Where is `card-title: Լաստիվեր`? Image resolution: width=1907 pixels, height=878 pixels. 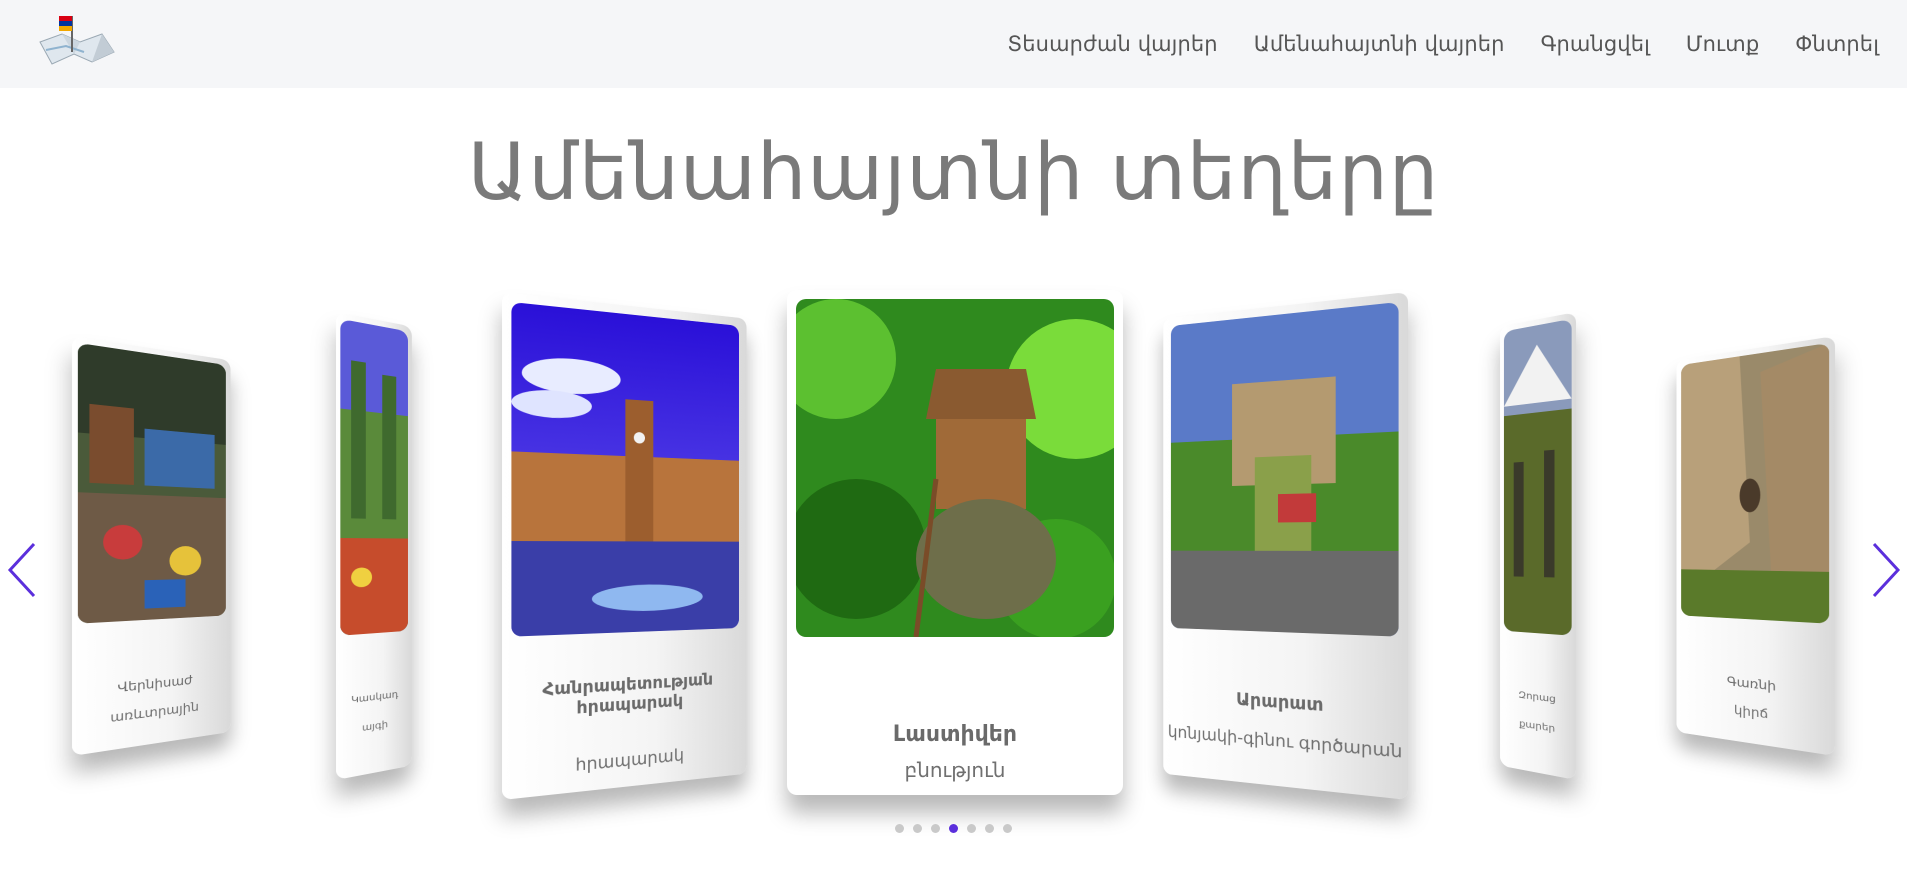 card-title: Լաստիվեր is located at coordinates (955, 734).